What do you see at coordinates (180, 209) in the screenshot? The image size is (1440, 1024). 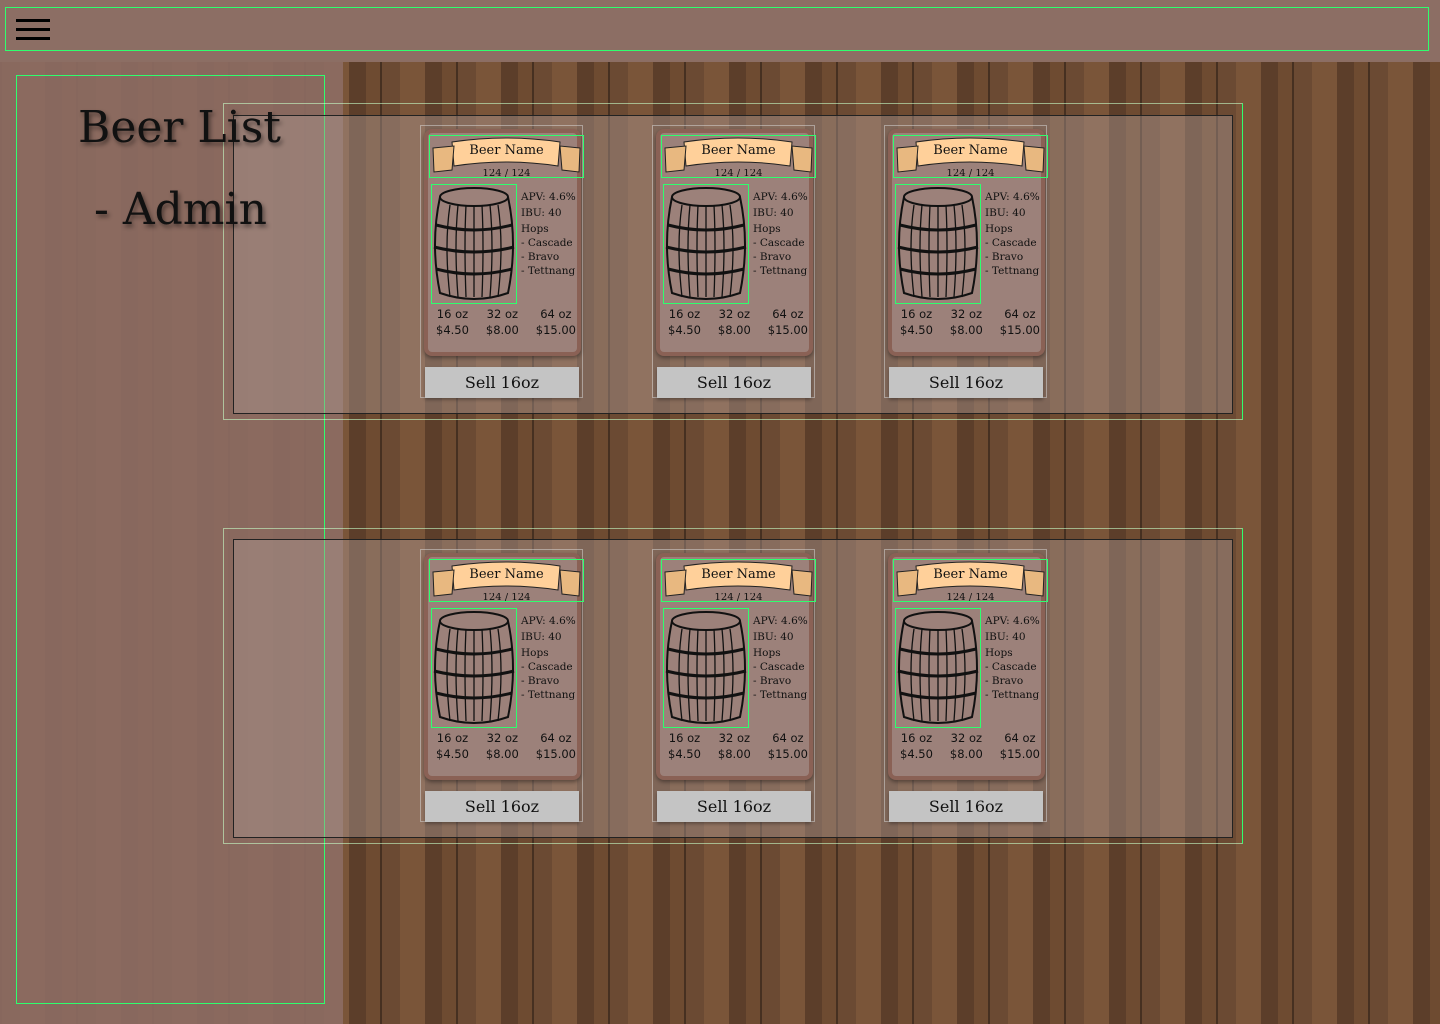 I see `page-subtitle: - Admin` at bounding box center [180, 209].